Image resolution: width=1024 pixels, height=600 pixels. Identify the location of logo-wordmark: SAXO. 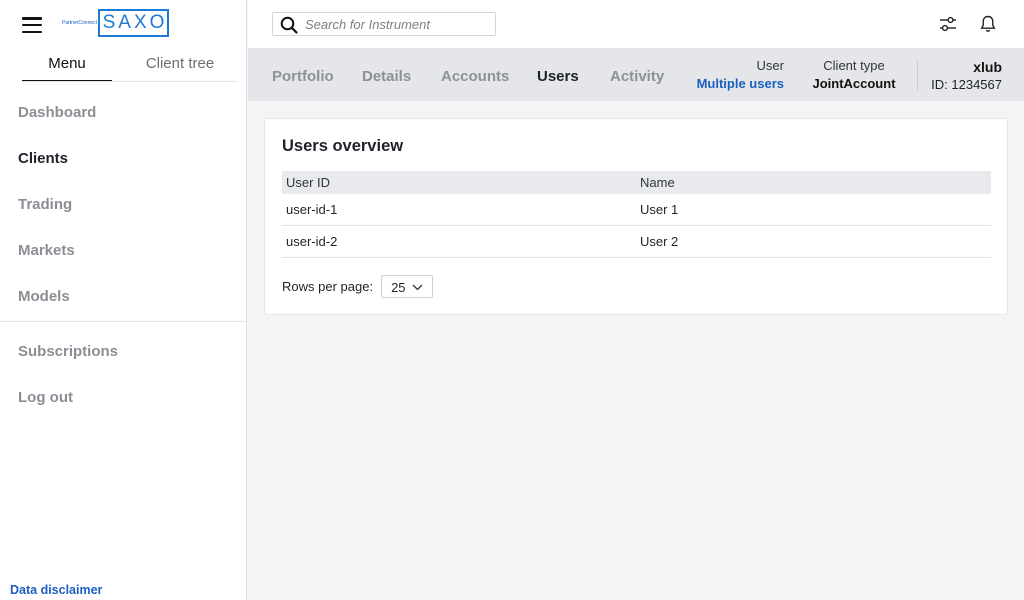
(134, 23).